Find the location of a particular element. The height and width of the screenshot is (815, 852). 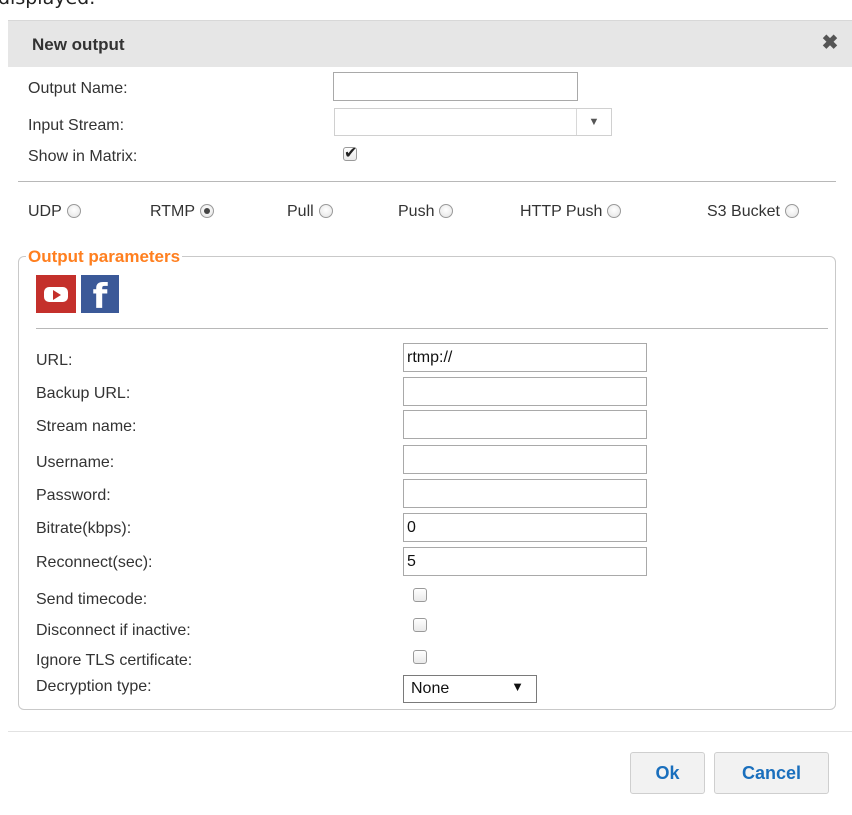

play-icon is located at coordinates (56, 294).